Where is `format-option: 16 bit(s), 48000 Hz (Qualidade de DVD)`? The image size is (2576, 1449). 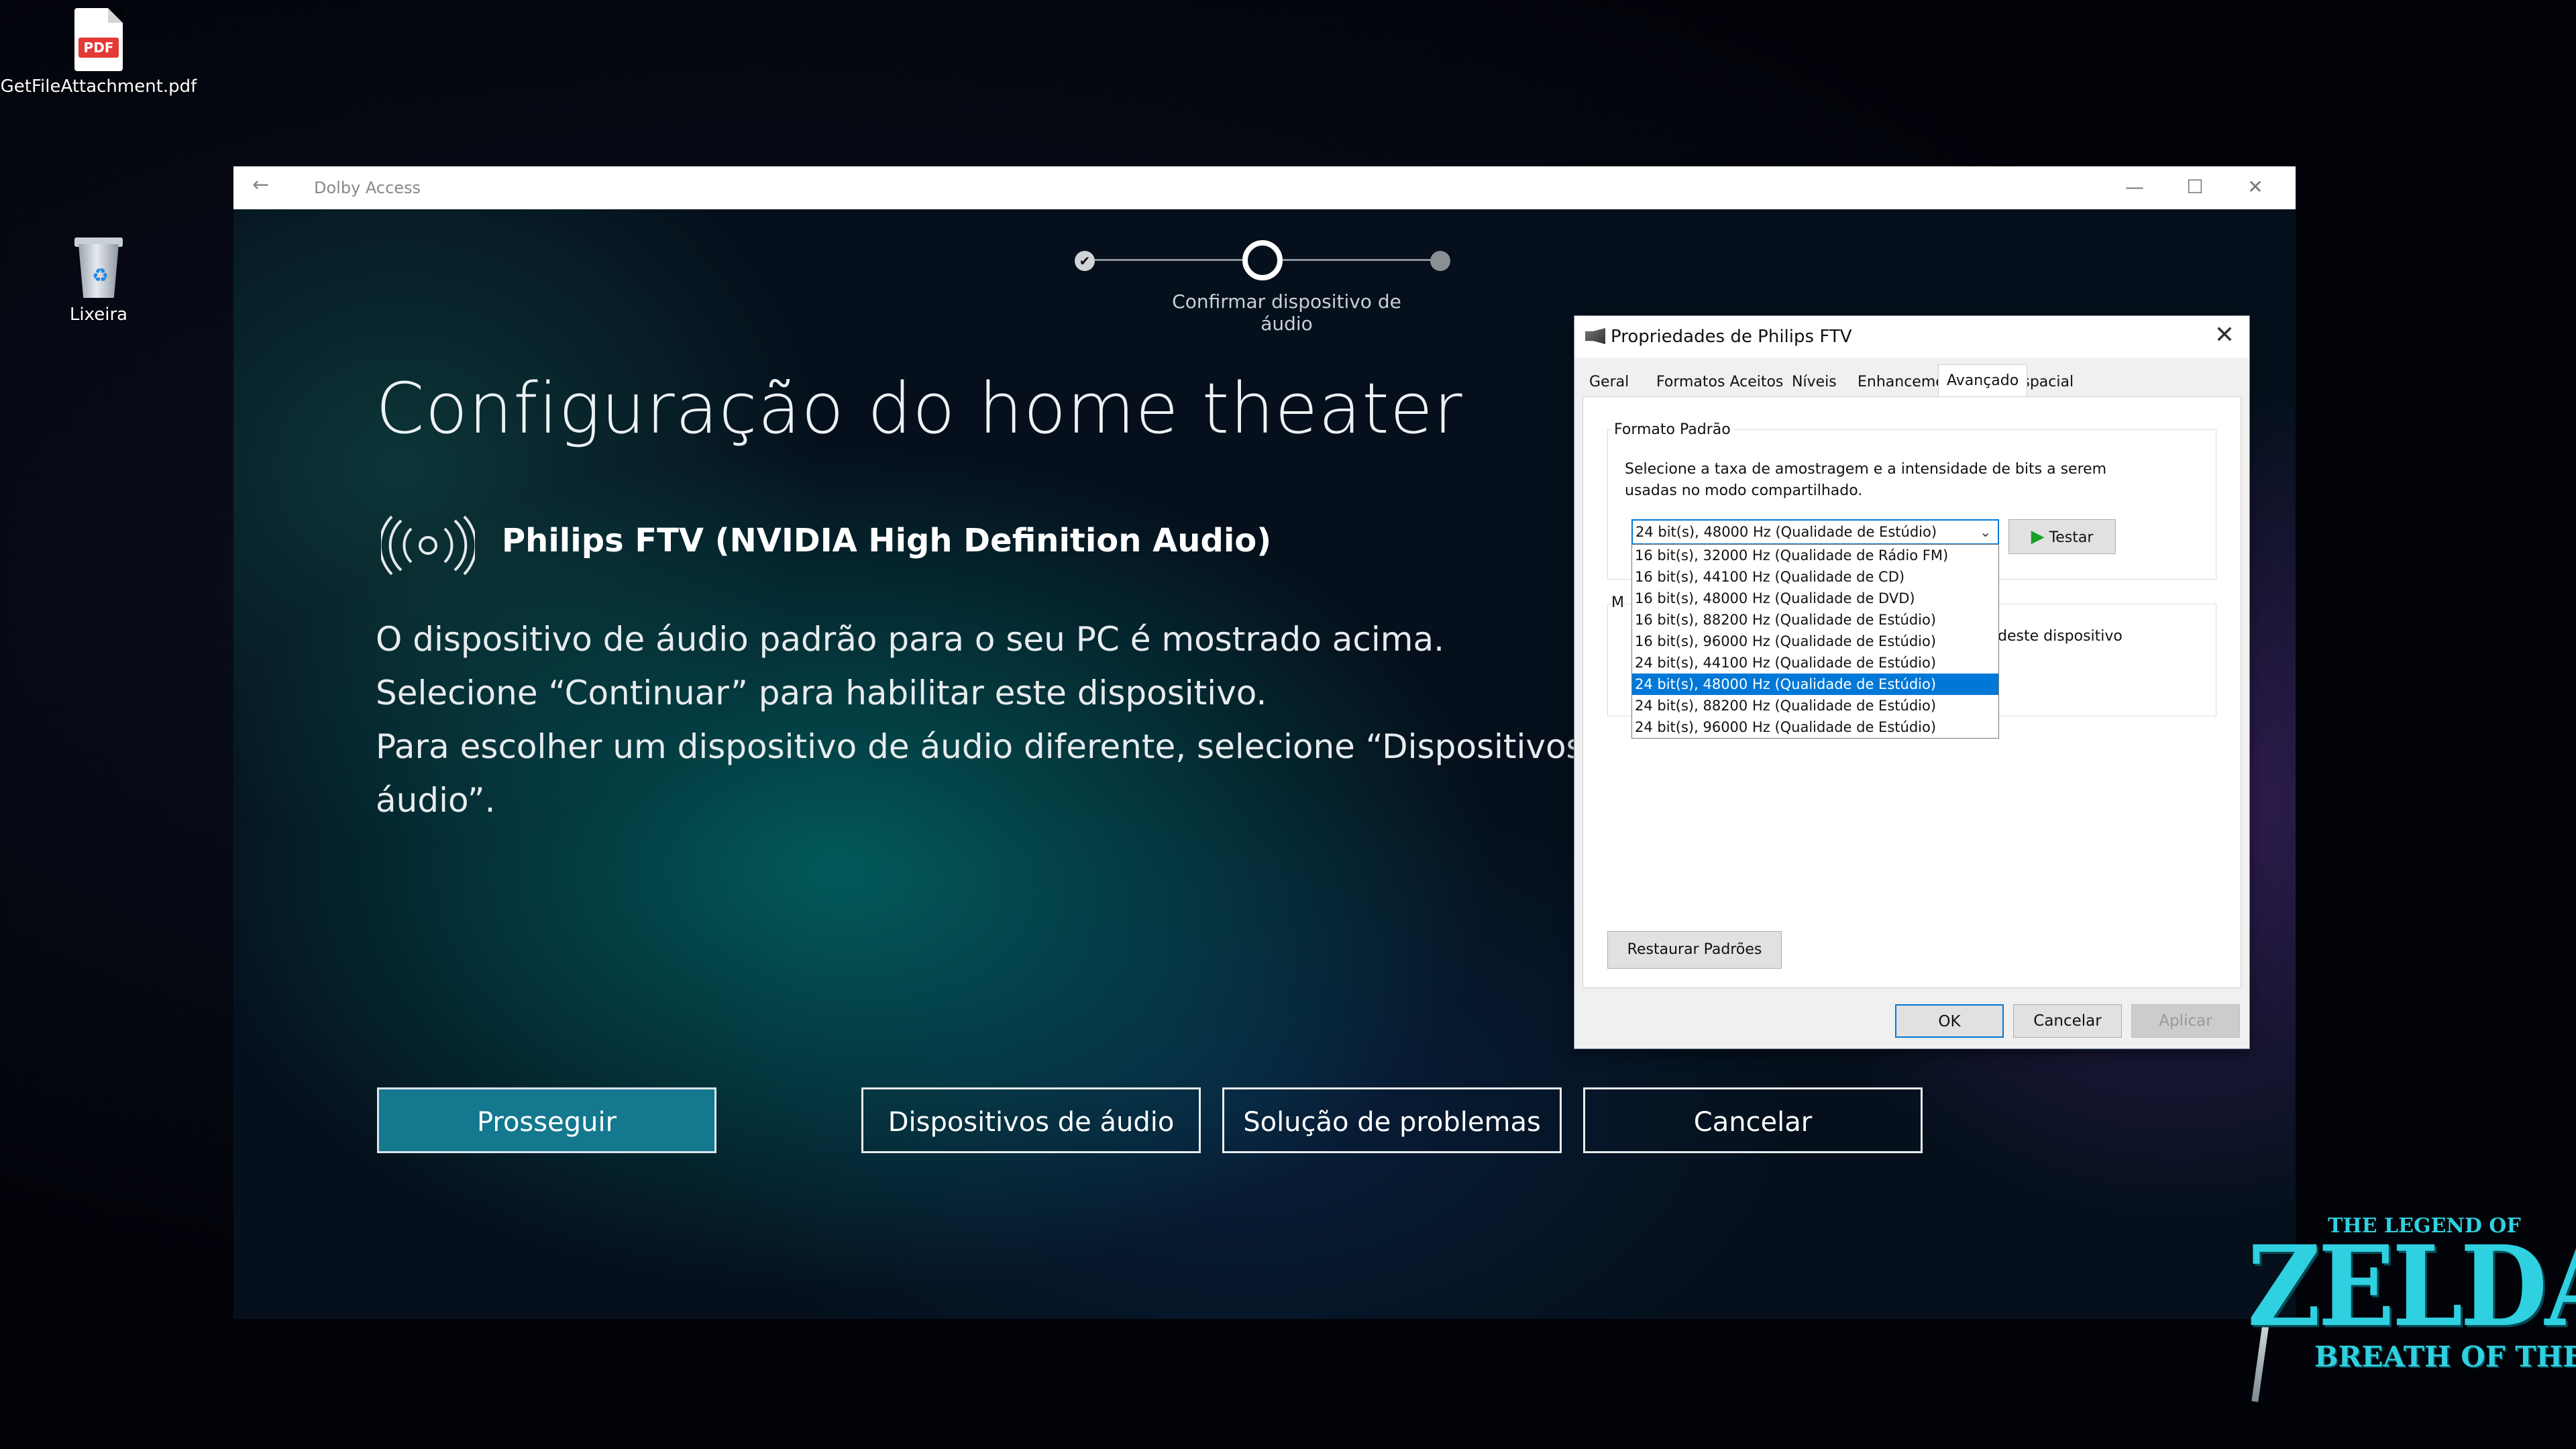
format-option: 16 bit(s), 48000 Hz (Qualidade de DVD) is located at coordinates (1815, 598).